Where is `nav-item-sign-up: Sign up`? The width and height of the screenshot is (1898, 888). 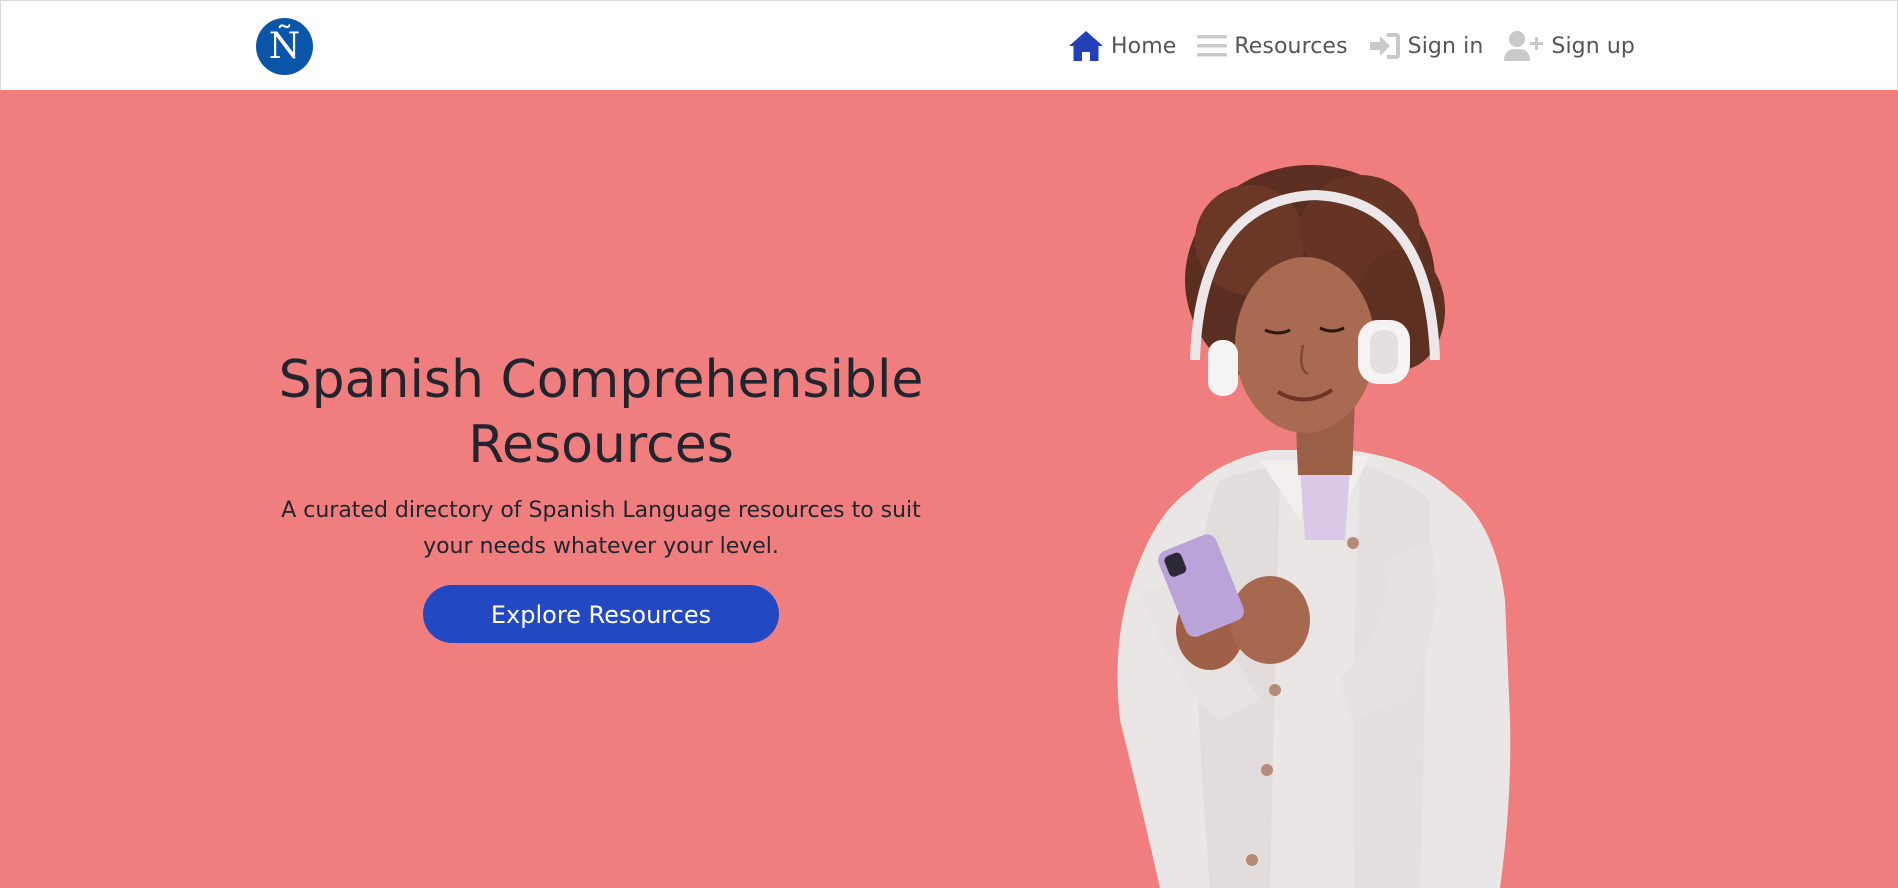
nav-item-sign-up: Sign up is located at coordinates (1569, 46).